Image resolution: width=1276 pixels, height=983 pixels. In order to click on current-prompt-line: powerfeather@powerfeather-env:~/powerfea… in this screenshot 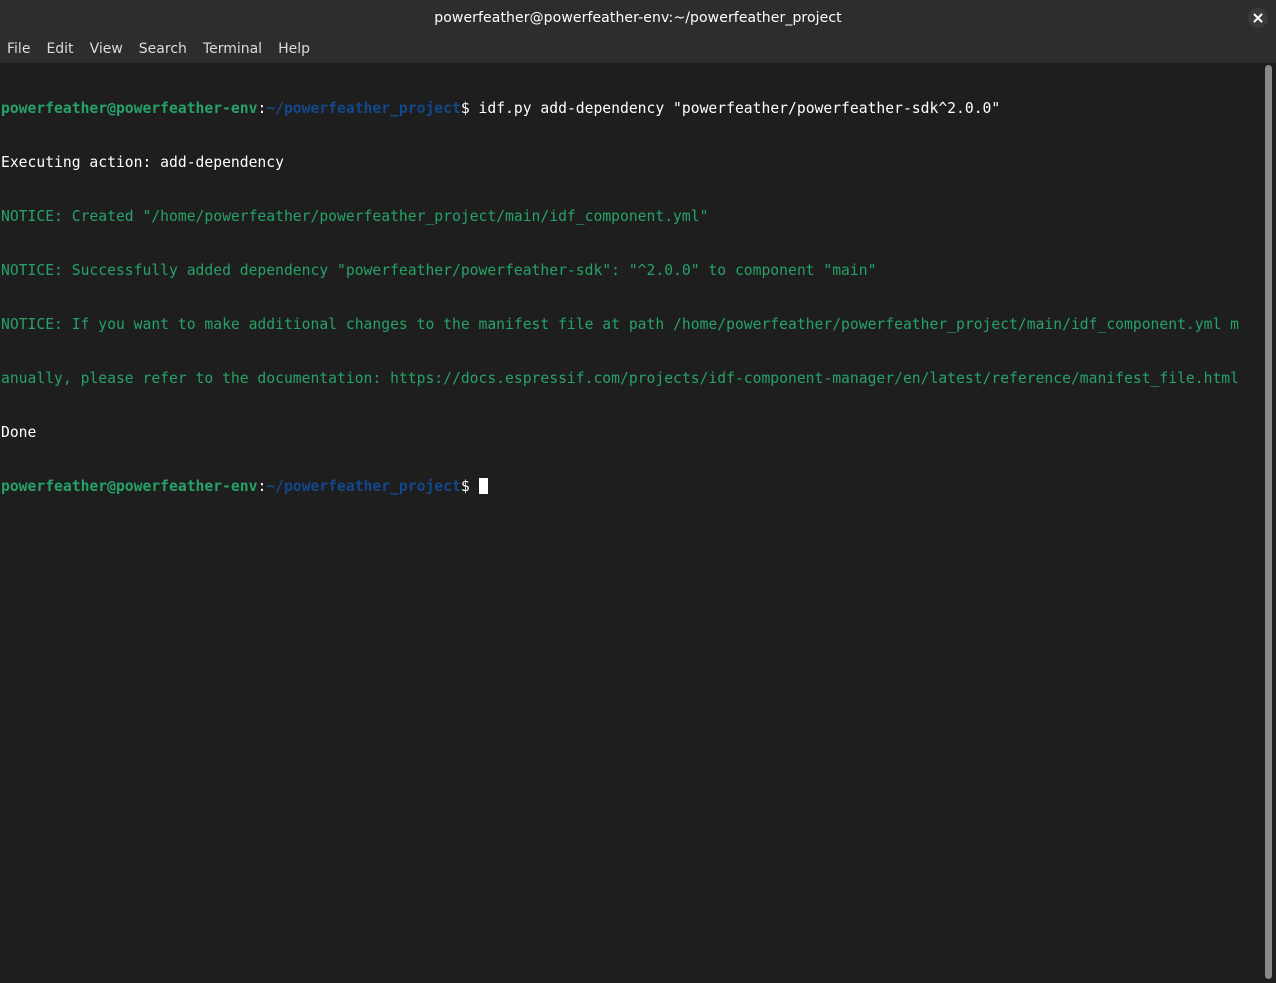, I will do `click(631, 487)`.